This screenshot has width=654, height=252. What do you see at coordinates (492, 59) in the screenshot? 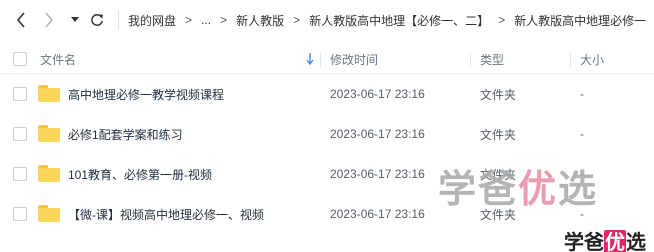
I see `column-header-type: 类型` at bounding box center [492, 59].